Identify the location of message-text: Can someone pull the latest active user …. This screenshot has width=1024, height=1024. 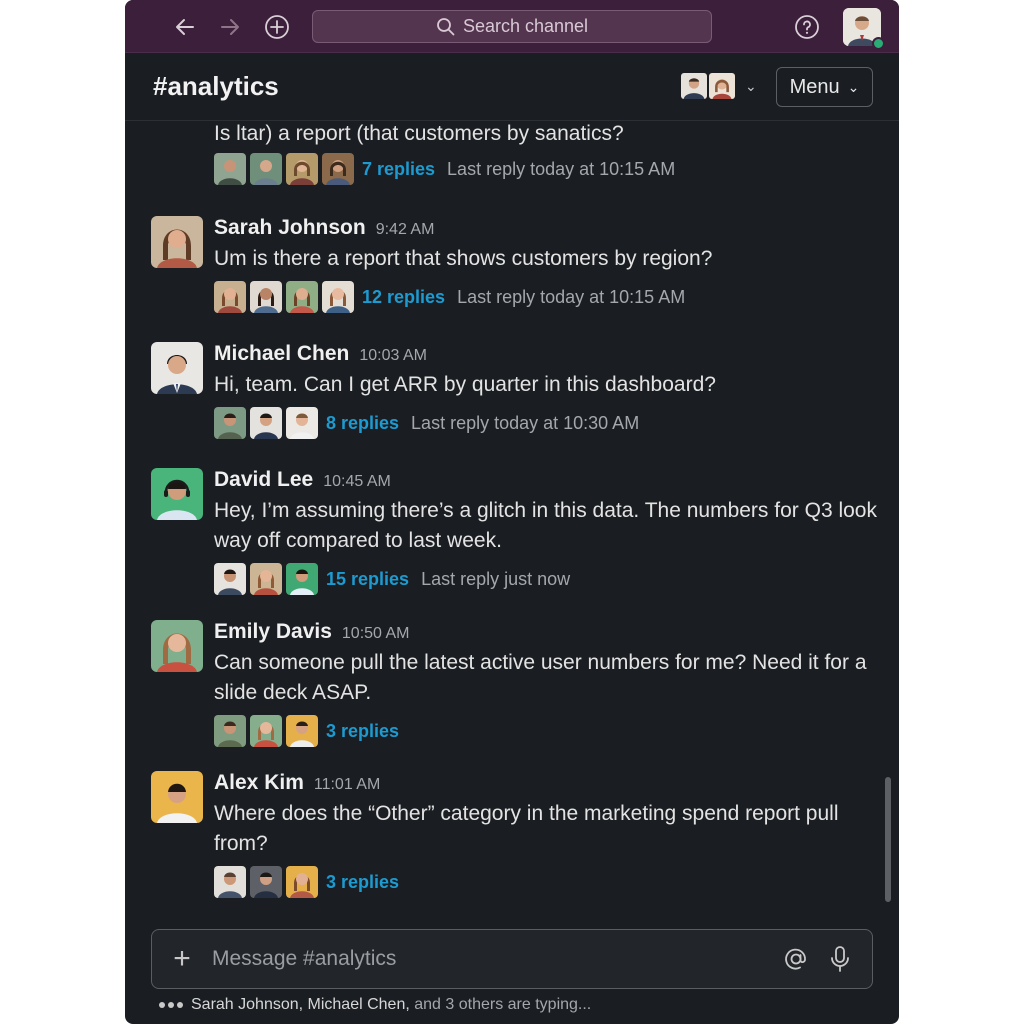
(540, 677).